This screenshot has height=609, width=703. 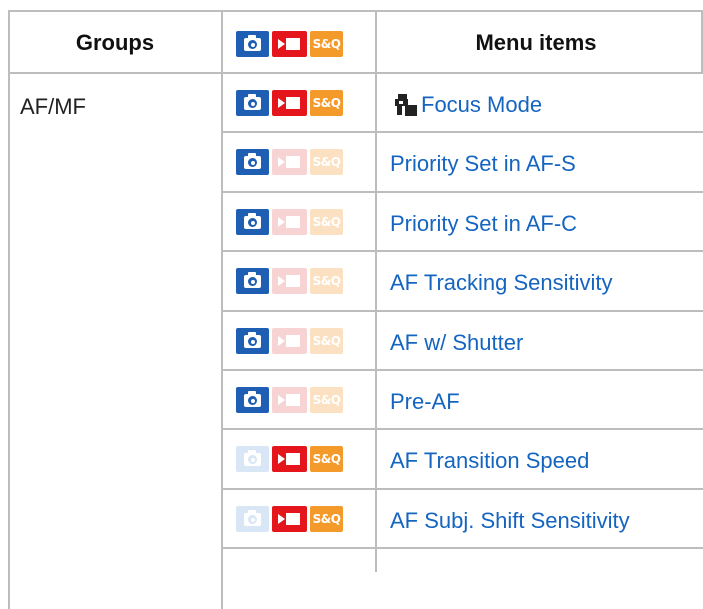 I want to click on menu-item-link: Focus Mode, so click(x=481, y=105).